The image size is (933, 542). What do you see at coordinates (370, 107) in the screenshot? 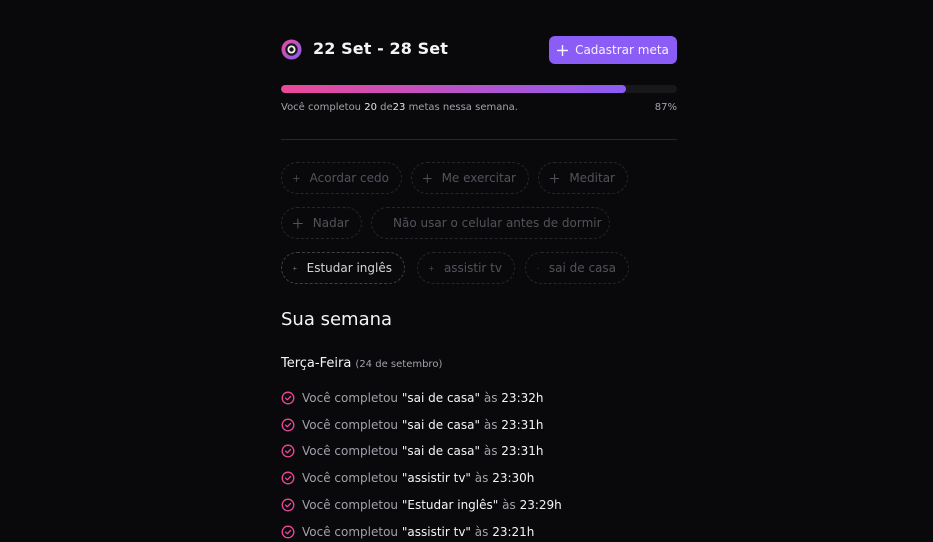
I see `completed-count: 20` at bounding box center [370, 107].